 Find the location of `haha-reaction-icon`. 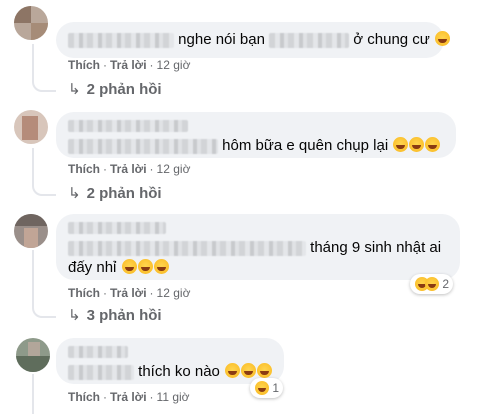

haha-reaction-icon is located at coordinates (262, 388).